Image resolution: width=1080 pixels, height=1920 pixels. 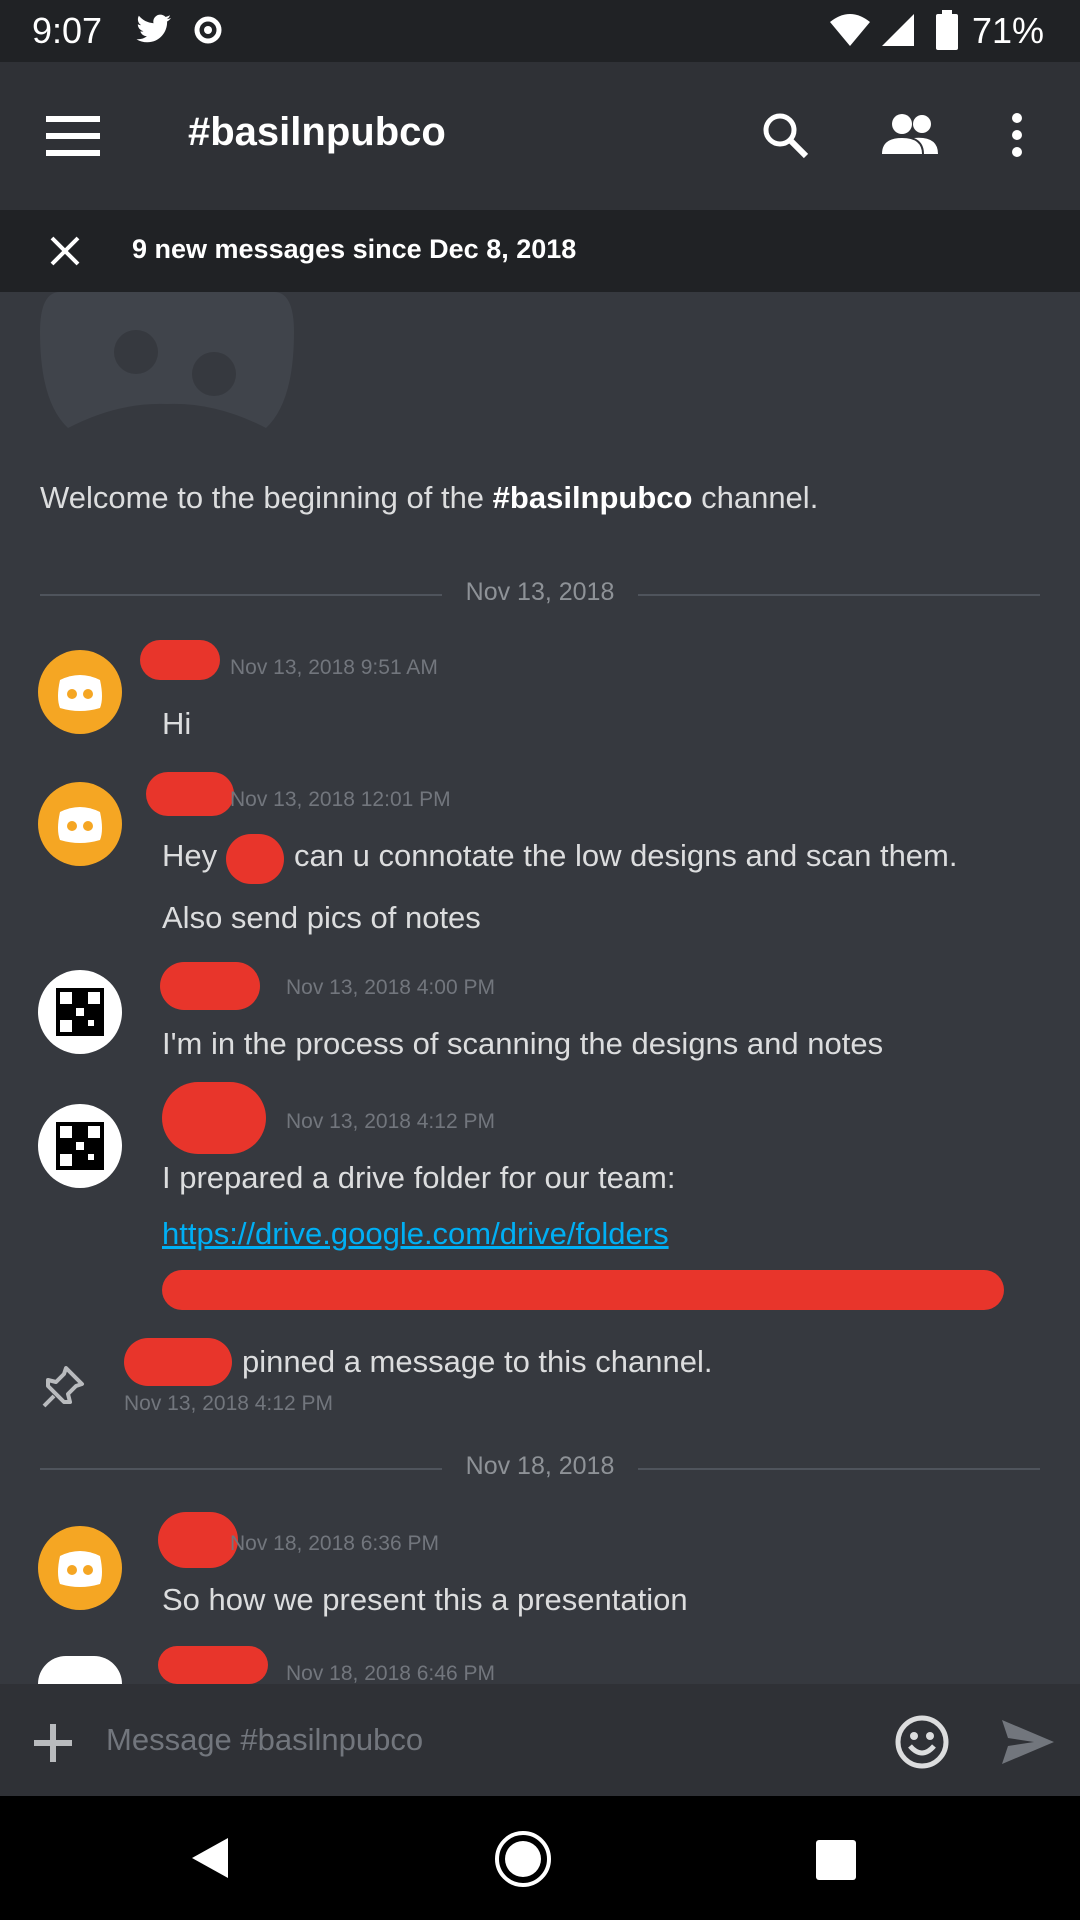 I want to click on twitter-icon, so click(x=153, y=28).